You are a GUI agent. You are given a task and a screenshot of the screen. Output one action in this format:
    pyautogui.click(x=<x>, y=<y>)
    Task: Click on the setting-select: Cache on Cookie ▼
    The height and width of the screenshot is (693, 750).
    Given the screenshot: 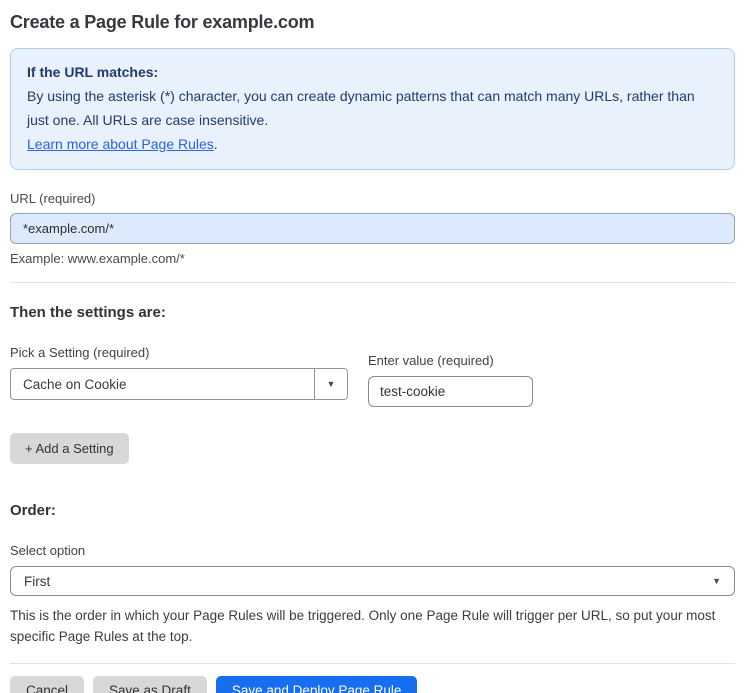 What is the action you would take?
    pyautogui.click(x=179, y=384)
    